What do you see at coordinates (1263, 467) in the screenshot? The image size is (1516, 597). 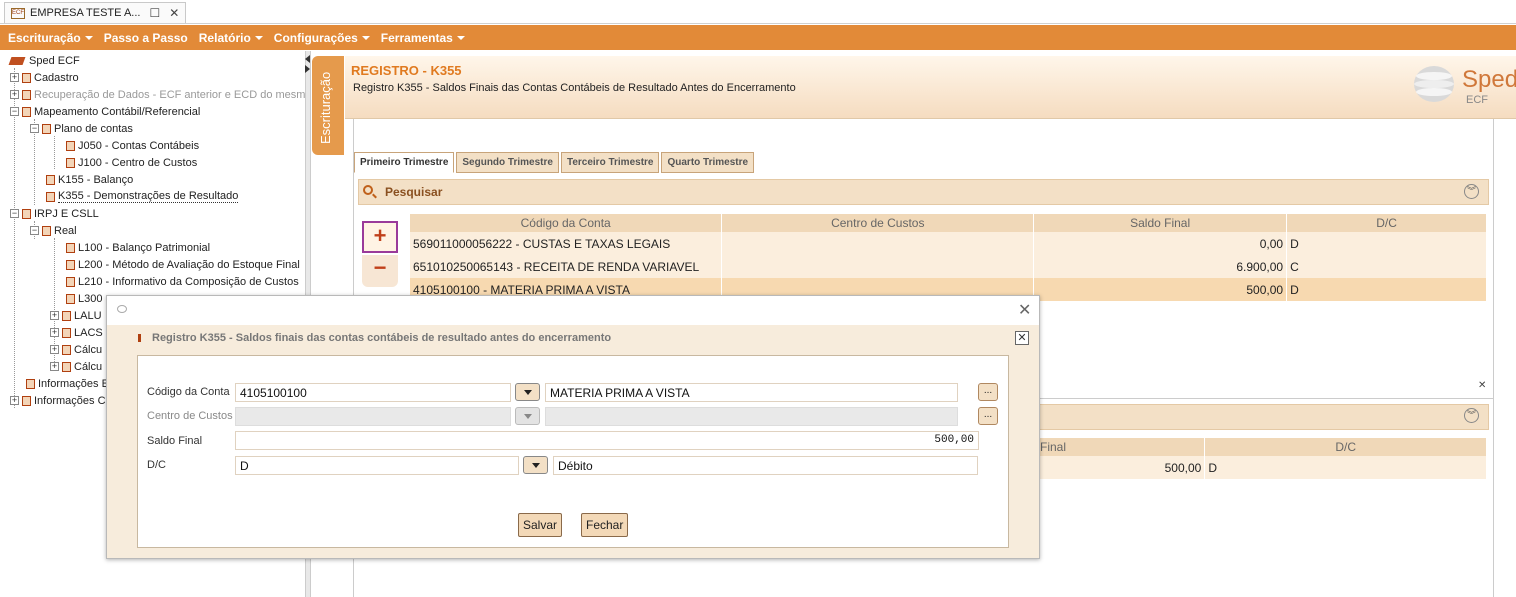 I see `table-row: 500,00 D` at bounding box center [1263, 467].